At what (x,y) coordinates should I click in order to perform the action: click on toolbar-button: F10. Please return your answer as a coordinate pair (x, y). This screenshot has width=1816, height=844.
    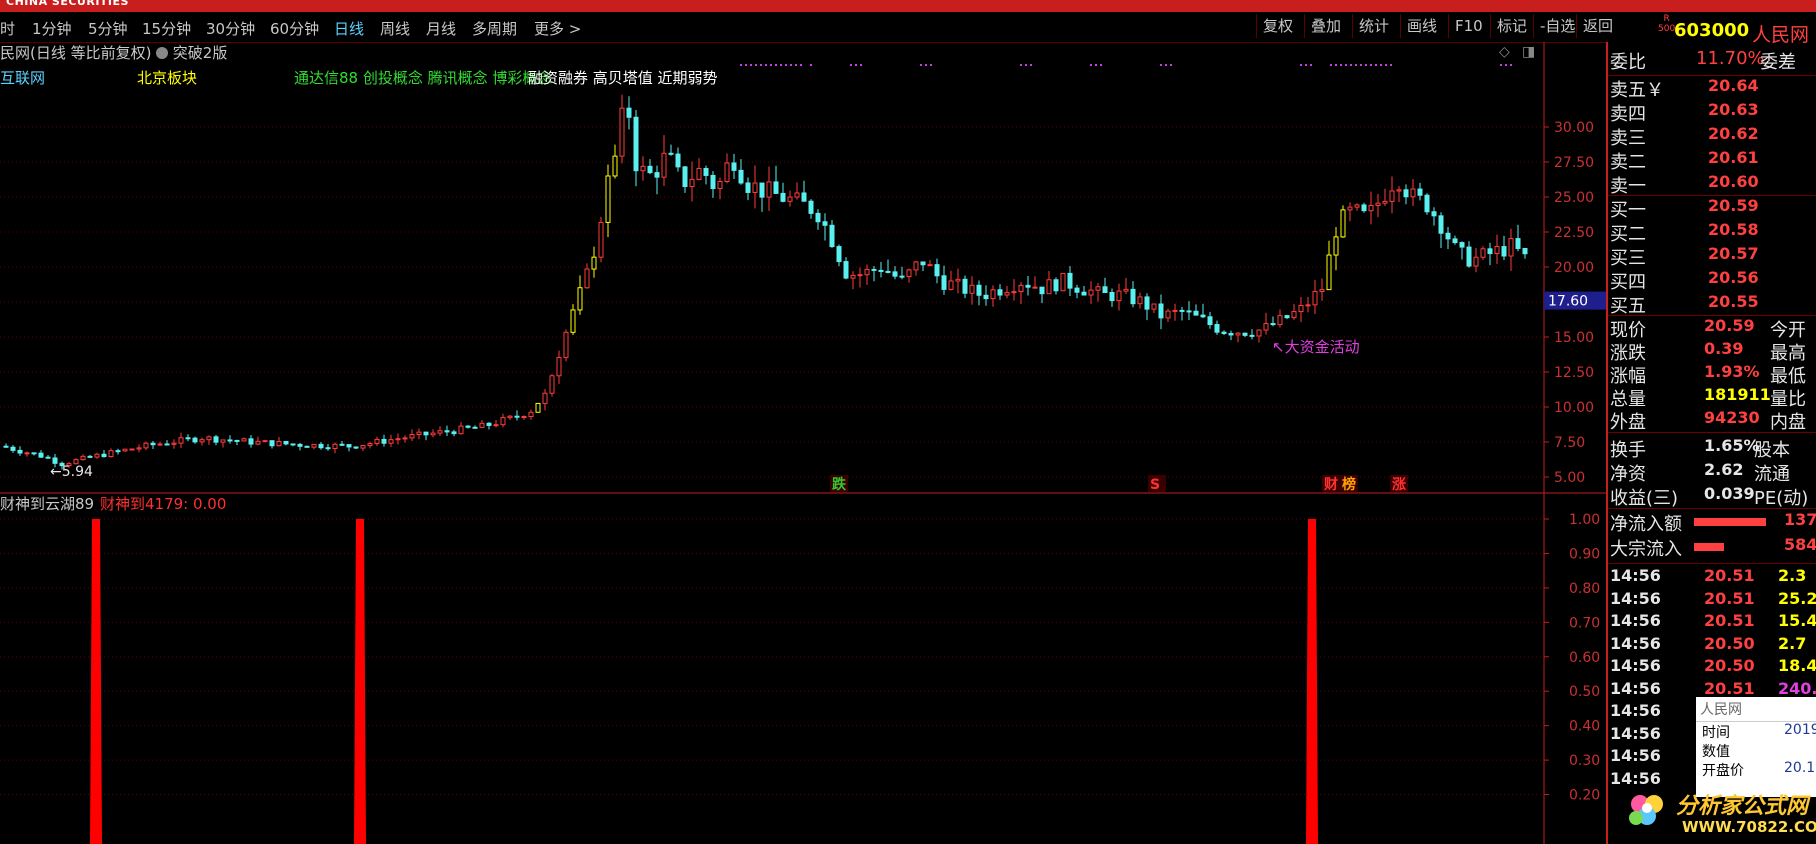
    Looking at the image, I should click on (1468, 26).